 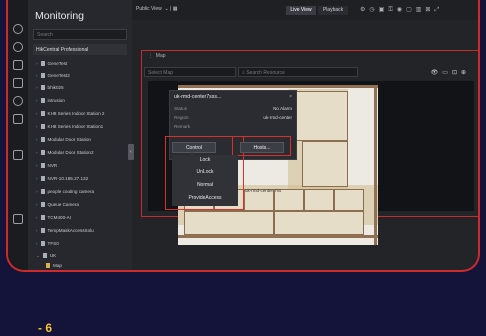 I want to click on tree-item: › NVR-10.185.27.132, so click(x=62, y=179).